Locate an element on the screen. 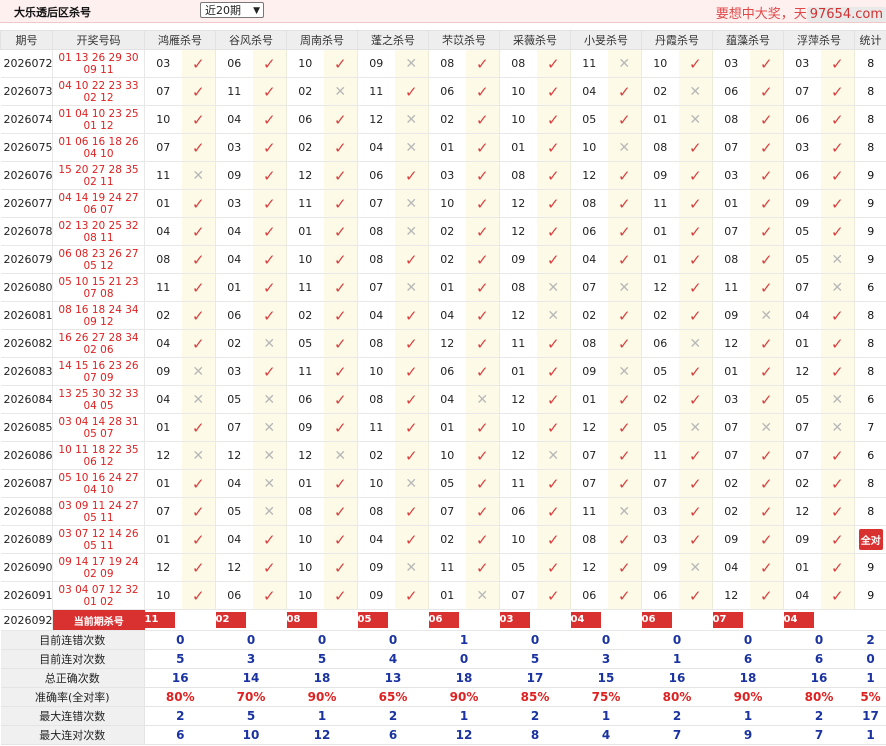 Image resolution: width=886 pixels, height=746 pixels. summary-value: 6 is located at coordinates (748, 659).